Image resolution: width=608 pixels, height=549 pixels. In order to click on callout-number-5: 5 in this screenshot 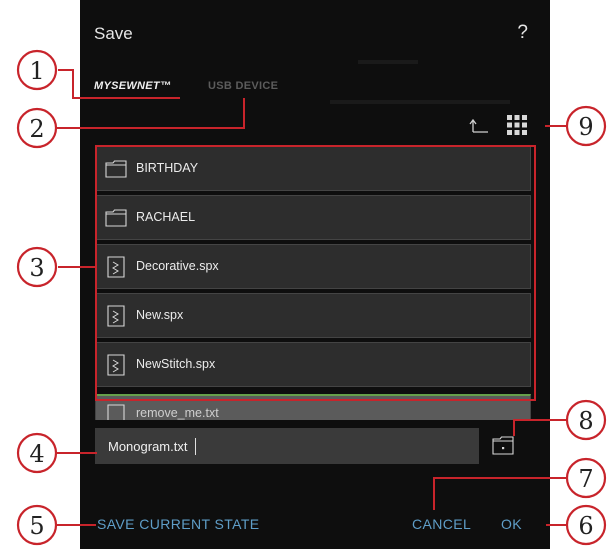, I will do `click(36, 526)`.